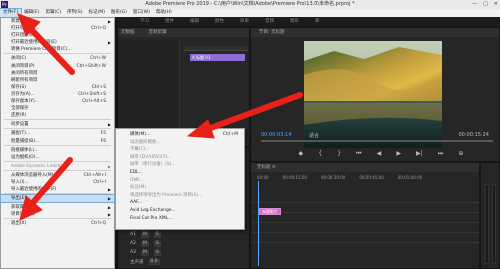 The image size is (500, 269). Describe the element at coordinates (57, 108) in the screenshot. I see `file-menu-item: 全部保存` at that location.